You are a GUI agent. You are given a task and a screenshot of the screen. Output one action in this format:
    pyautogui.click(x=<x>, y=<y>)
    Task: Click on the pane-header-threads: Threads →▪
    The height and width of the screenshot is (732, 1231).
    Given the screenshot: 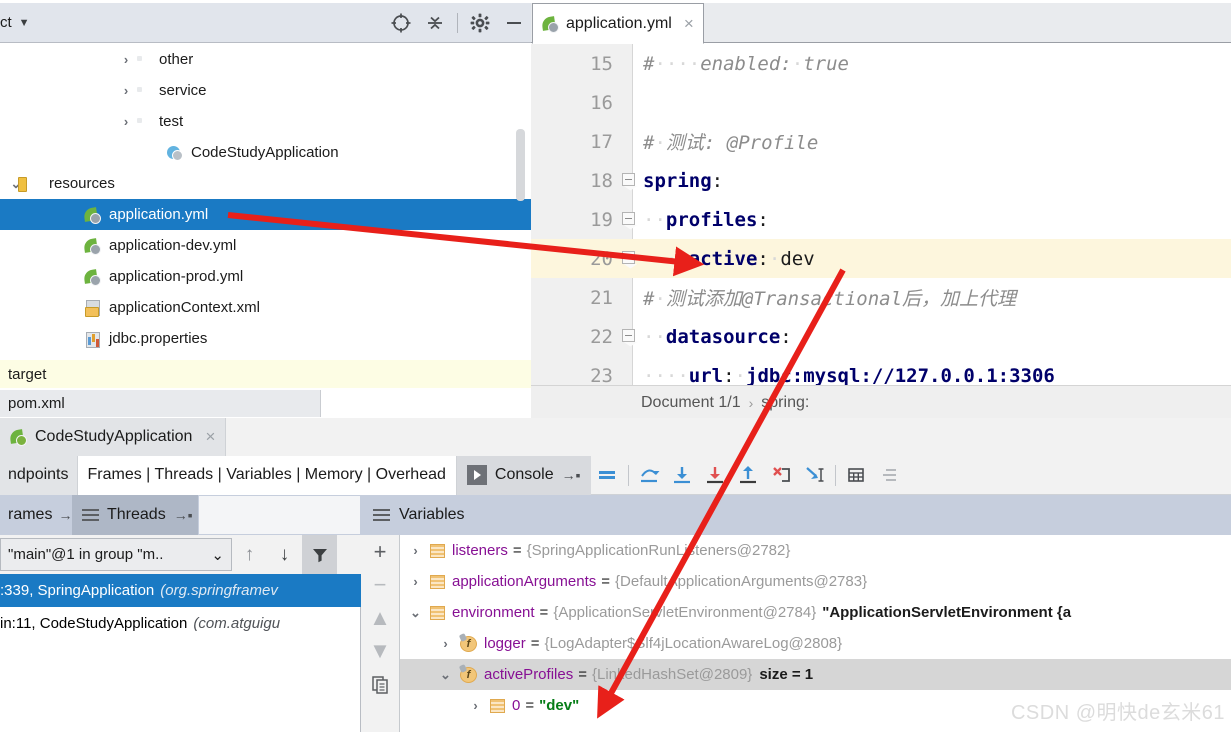 What is the action you would take?
    pyautogui.click(x=135, y=515)
    